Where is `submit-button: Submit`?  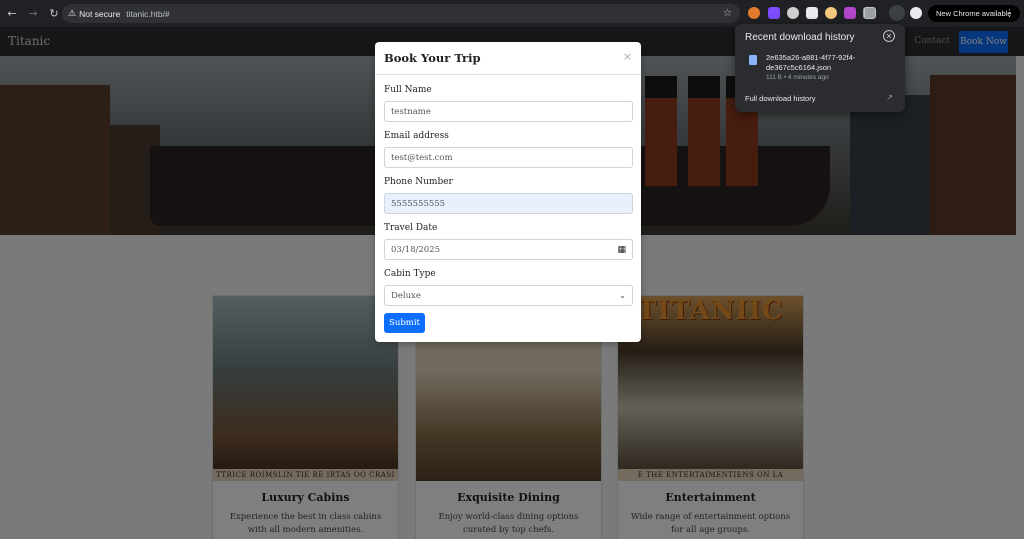 submit-button: Submit is located at coordinates (404, 323).